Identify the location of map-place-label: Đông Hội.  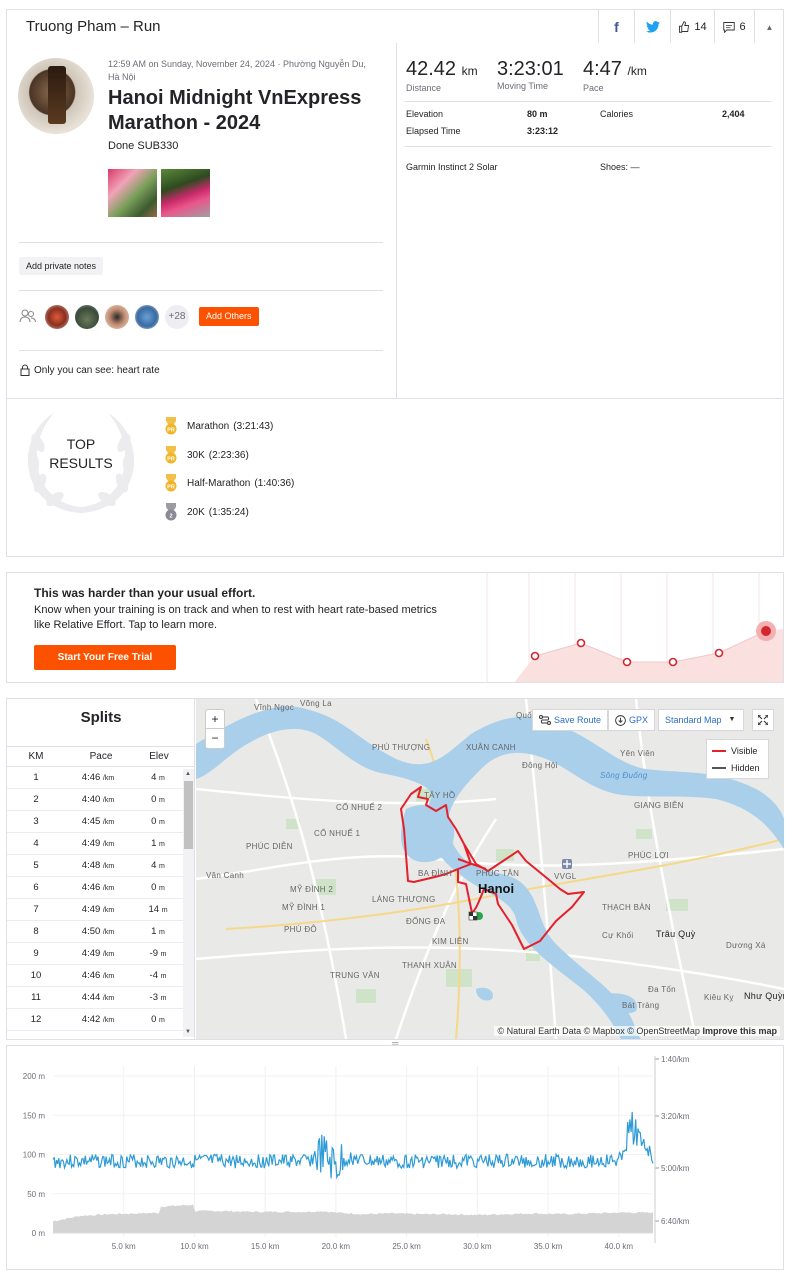
(540, 765).